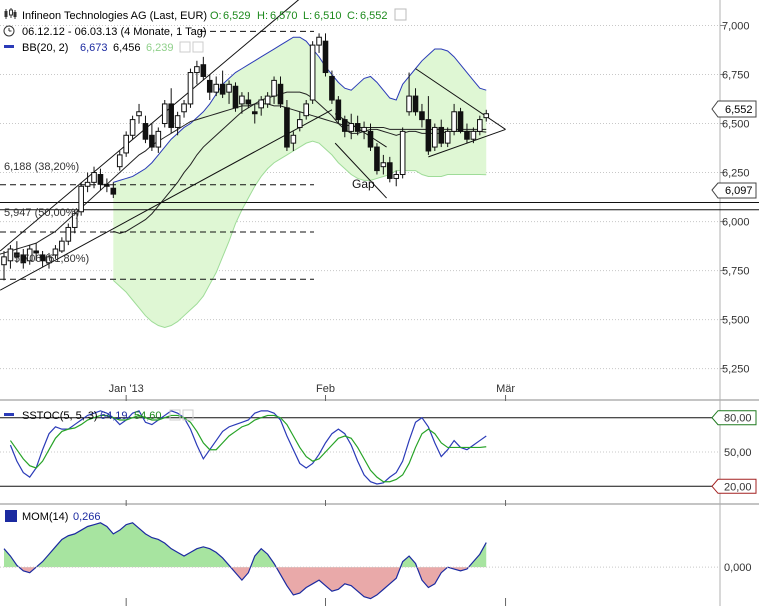  I want to click on support-price-tag-text: 6,097, so click(739, 191).